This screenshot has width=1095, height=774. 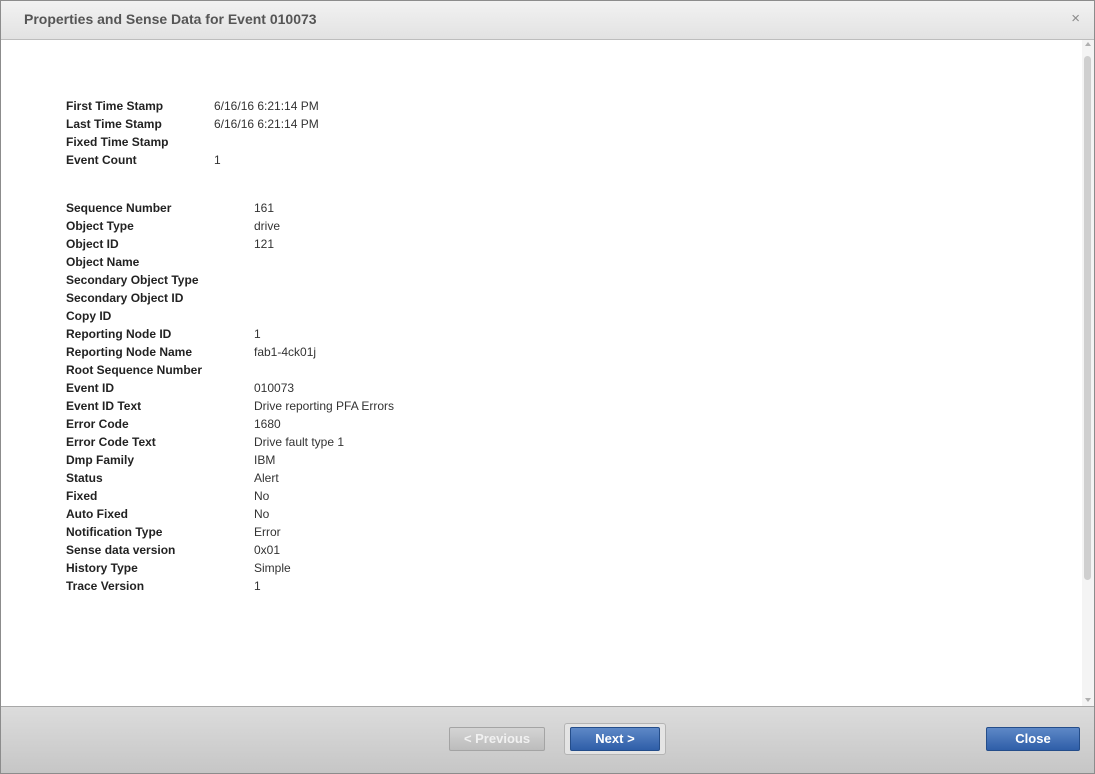 I want to click on property-label: Secondary Object ID, so click(x=125, y=298).